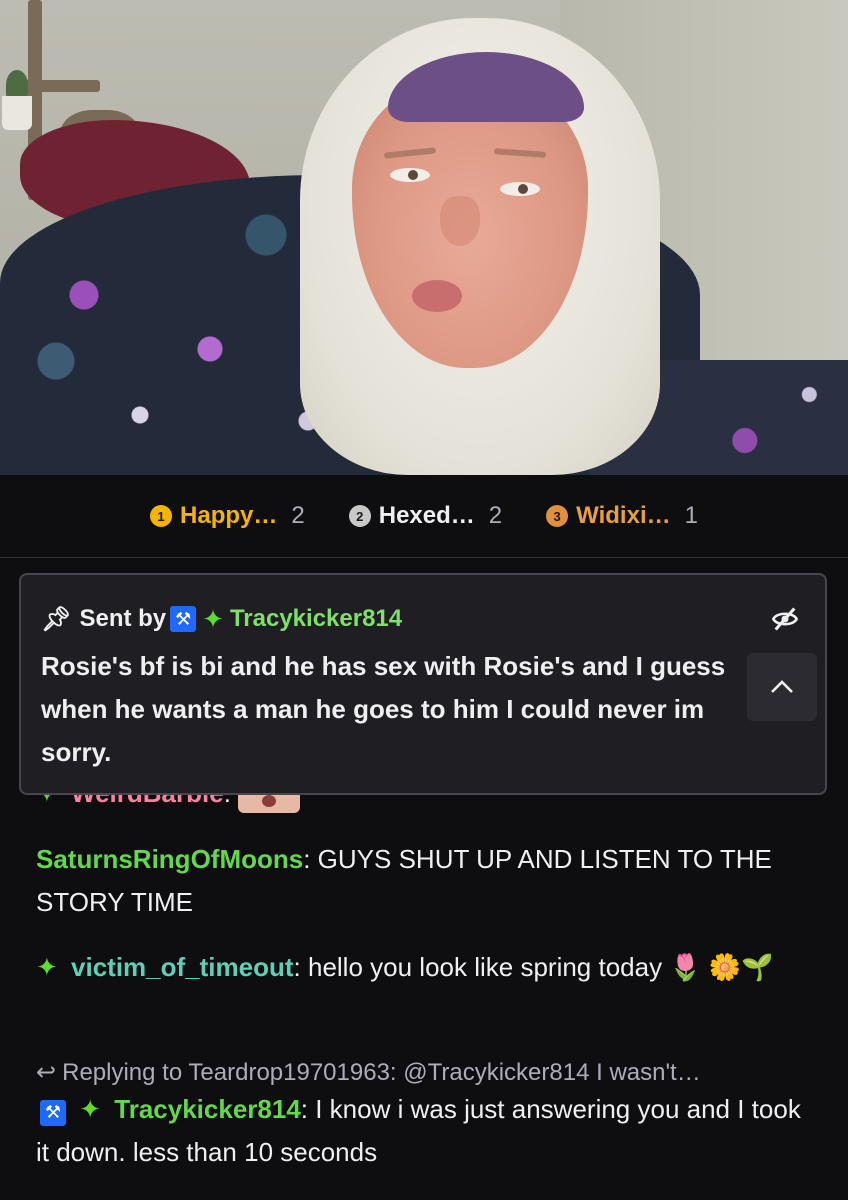  What do you see at coordinates (359, 516) in the screenshot?
I see `rank-2-badge-icon: 2` at bounding box center [359, 516].